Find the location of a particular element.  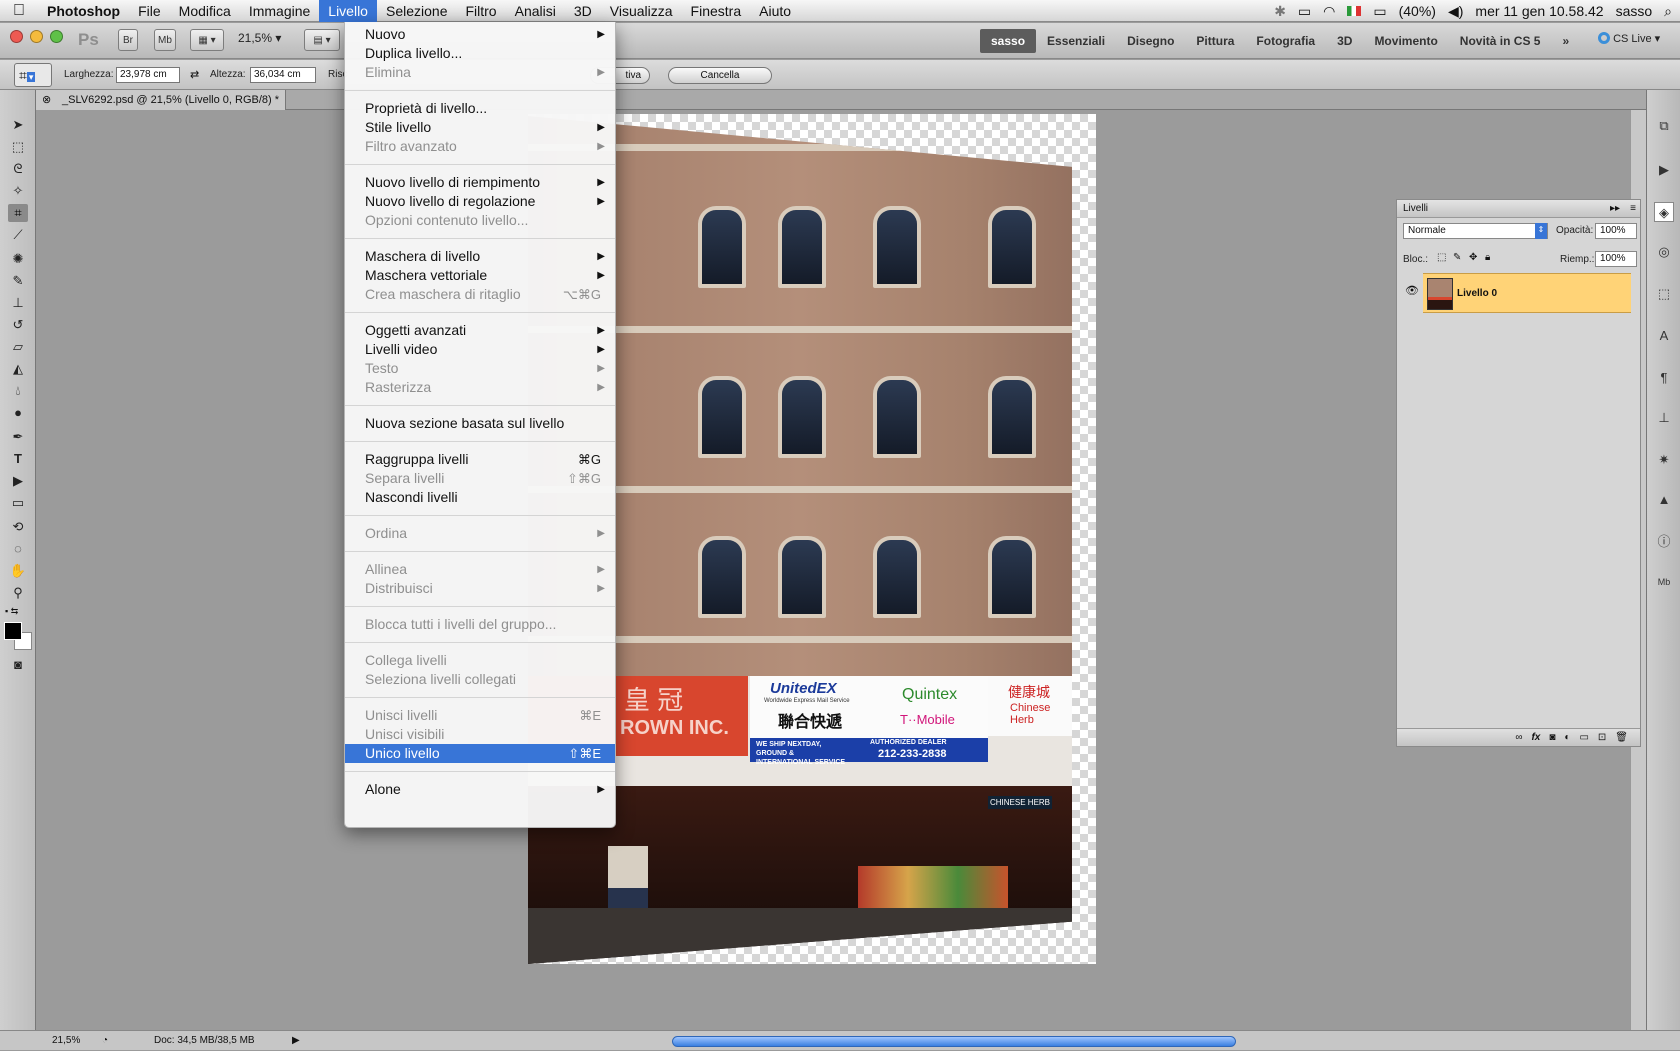

layer-style-fx-icon: fx is located at coordinates (1535, 737).